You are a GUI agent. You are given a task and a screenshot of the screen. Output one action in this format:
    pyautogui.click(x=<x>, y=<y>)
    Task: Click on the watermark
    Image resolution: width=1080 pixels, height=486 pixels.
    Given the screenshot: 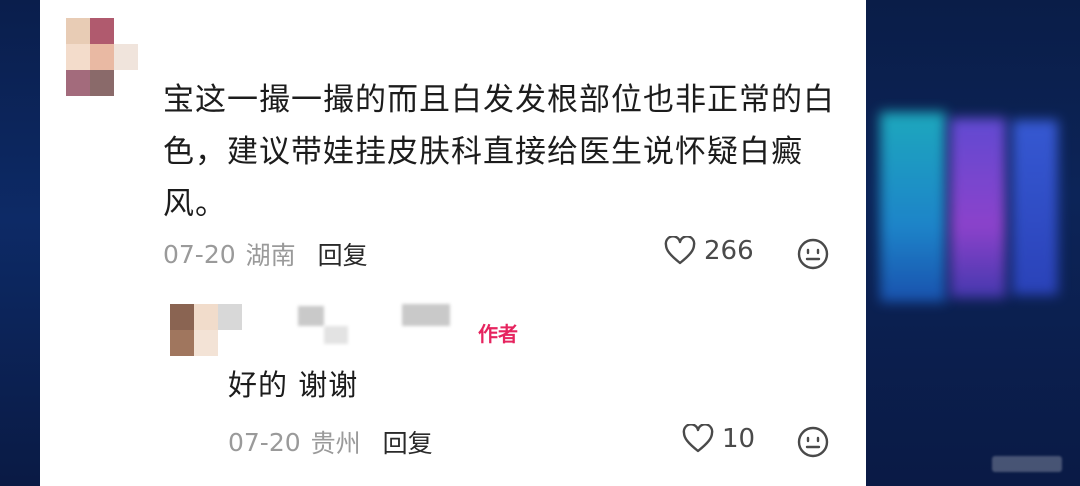 What is the action you would take?
    pyautogui.click(x=1027, y=464)
    